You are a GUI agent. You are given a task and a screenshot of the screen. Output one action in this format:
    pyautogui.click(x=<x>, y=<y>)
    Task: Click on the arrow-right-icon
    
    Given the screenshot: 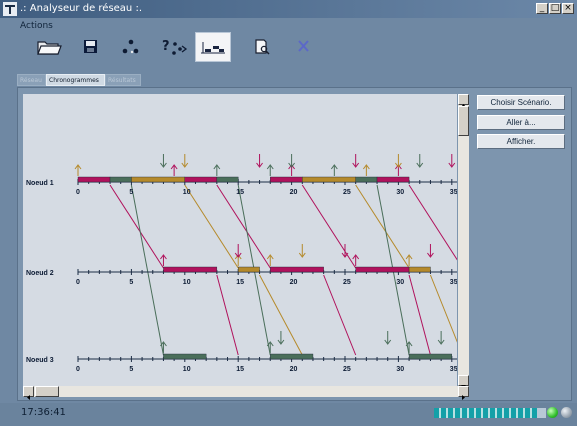 What is the action you would take?
    pyautogui.click(x=463, y=397)
    